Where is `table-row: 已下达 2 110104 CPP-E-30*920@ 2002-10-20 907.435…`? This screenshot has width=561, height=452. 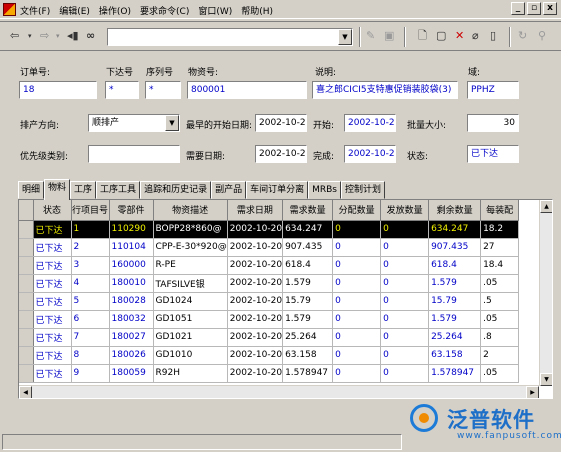 table-row: 已下达 2 110104 CPP-E-30*920@ 2002-10-20 907.435… is located at coordinates (269, 247).